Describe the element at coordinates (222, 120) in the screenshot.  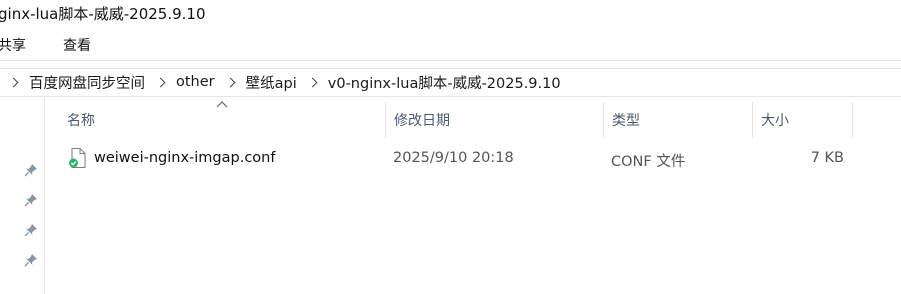
I see `column-header-name: 名称` at that location.